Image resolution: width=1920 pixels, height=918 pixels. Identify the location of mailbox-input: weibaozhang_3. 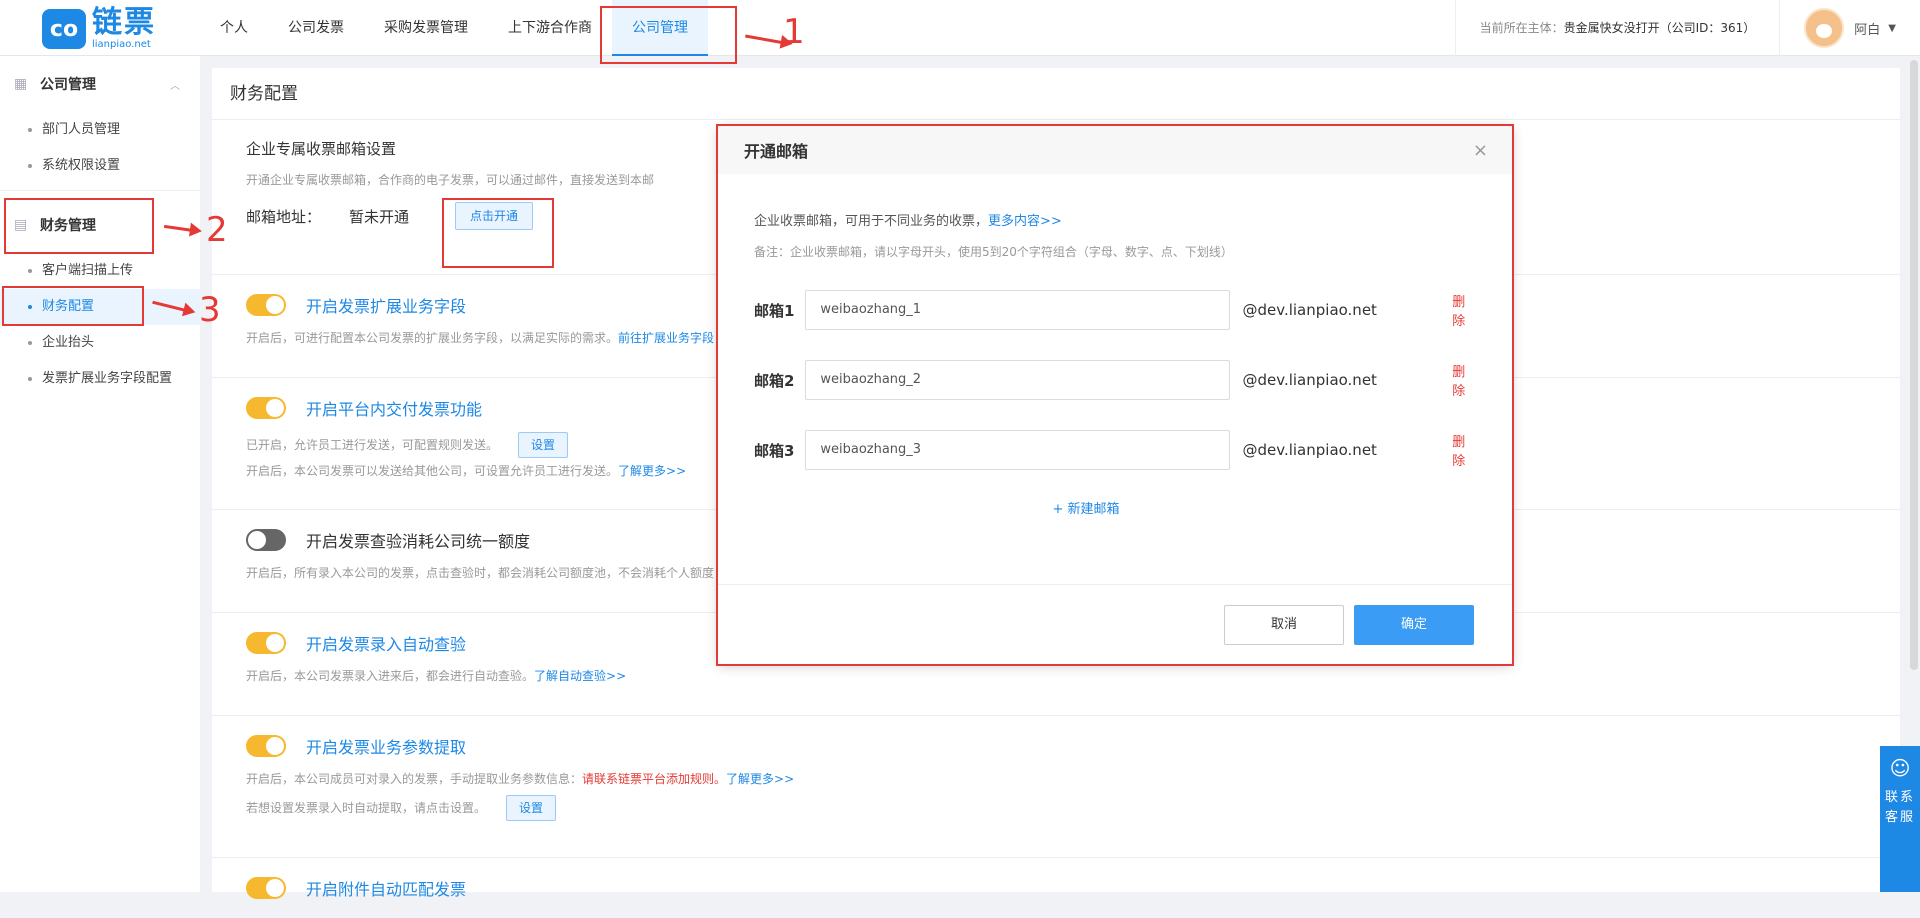
(1018, 450).